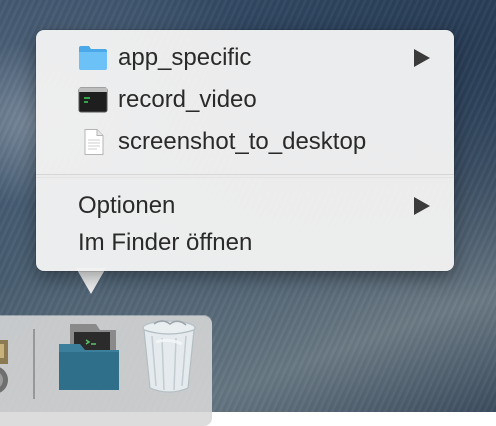  Describe the element at coordinates (93, 142) in the screenshot. I see `document-icon` at that location.